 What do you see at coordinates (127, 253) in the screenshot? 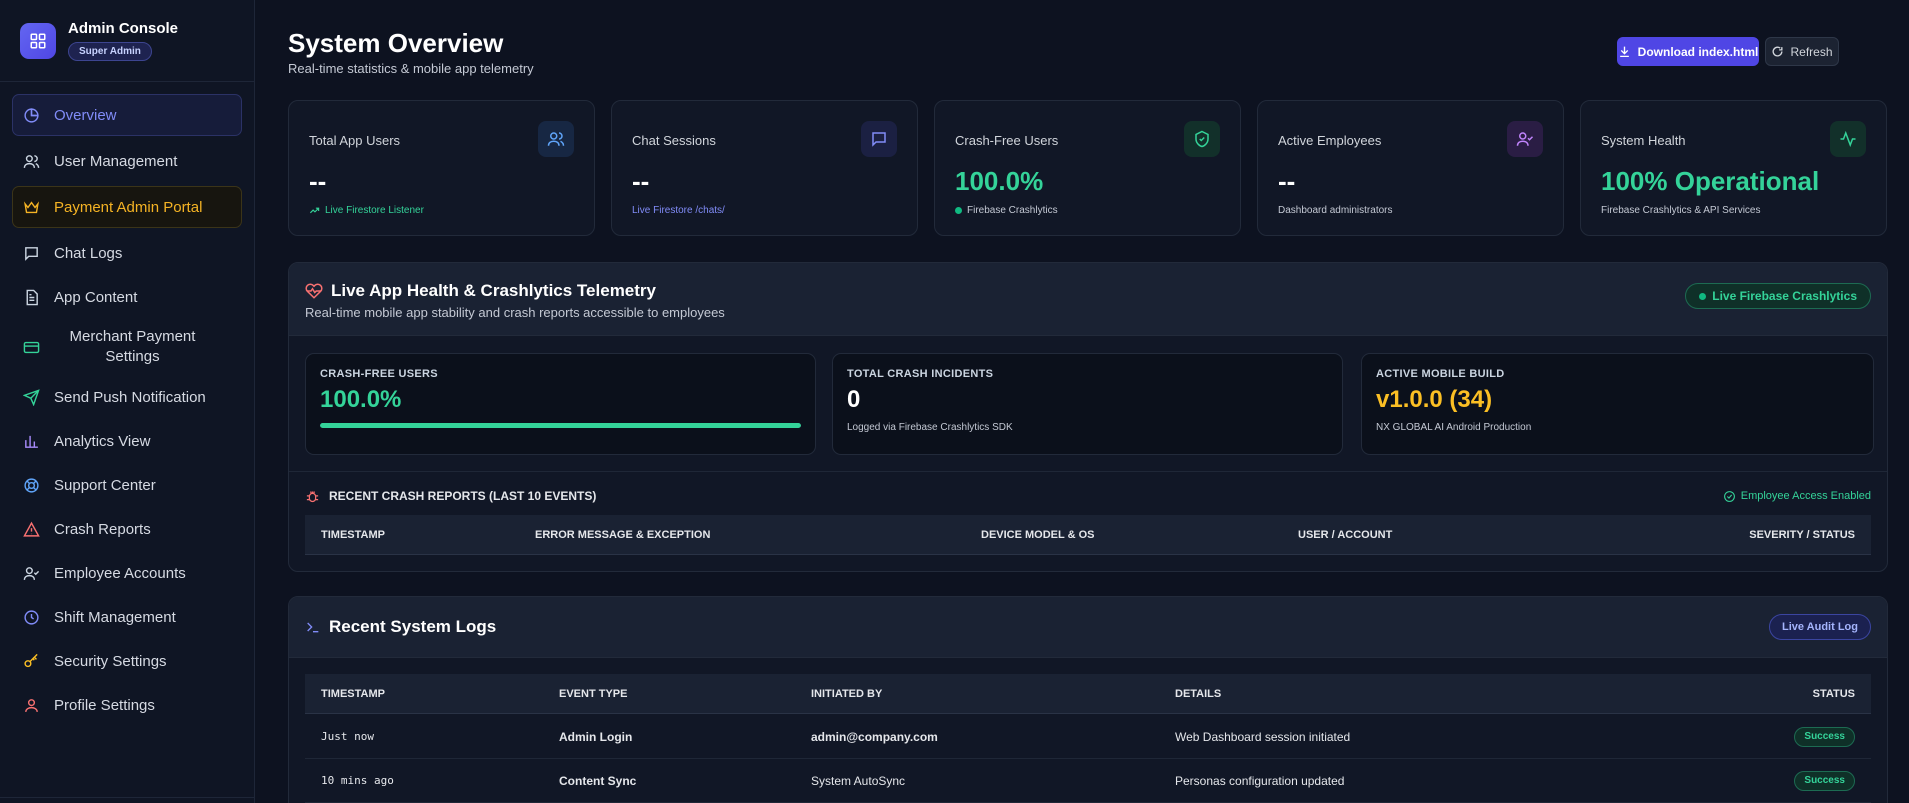
I see `sidebar-item-chat-logs: Chat Logs` at bounding box center [127, 253].